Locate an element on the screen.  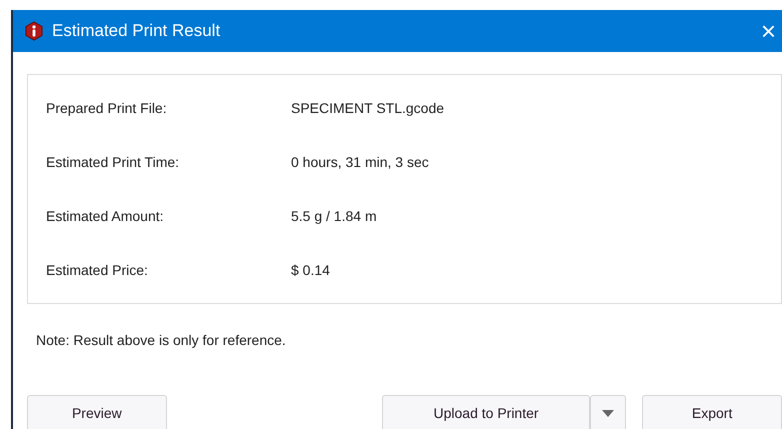
field-value: SPECIMENT STL.gcode is located at coordinates (367, 108).